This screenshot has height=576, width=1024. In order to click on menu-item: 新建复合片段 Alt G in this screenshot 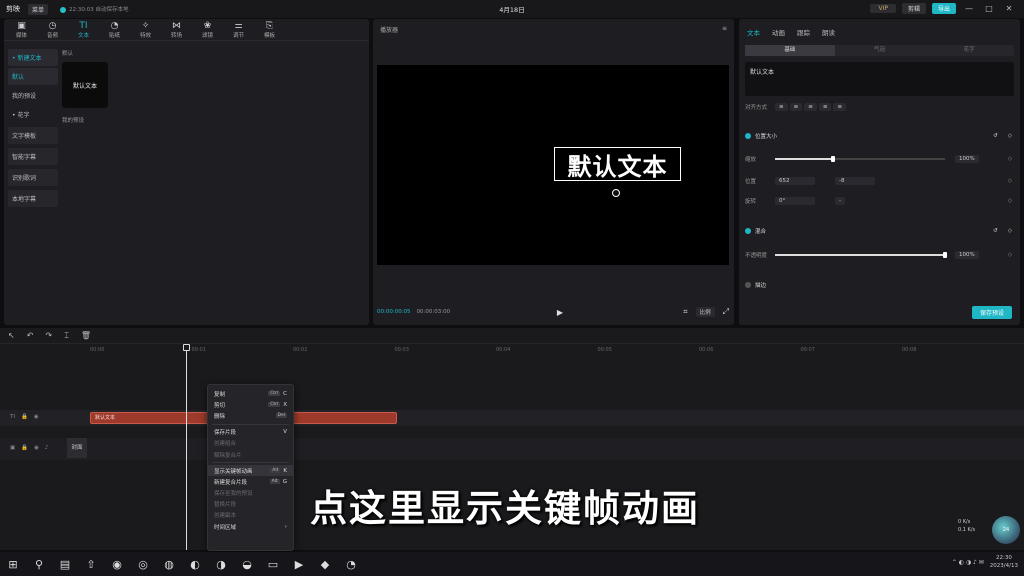, I will do `click(250, 481)`.